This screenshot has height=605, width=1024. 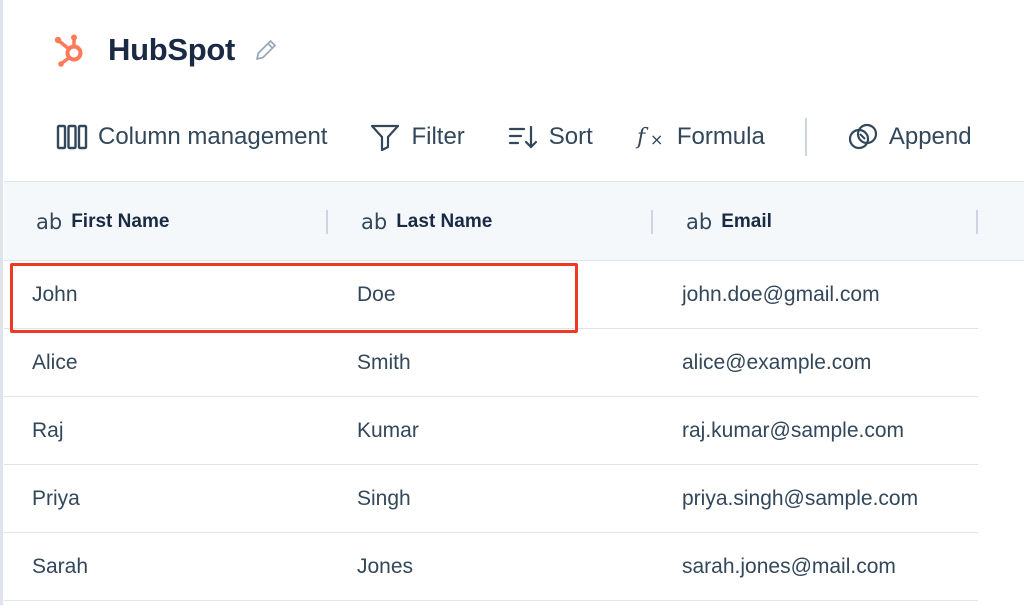 What do you see at coordinates (48, 431) in the screenshot?
I see `cell-first-name: Raj` at bounding box center [48, 431].